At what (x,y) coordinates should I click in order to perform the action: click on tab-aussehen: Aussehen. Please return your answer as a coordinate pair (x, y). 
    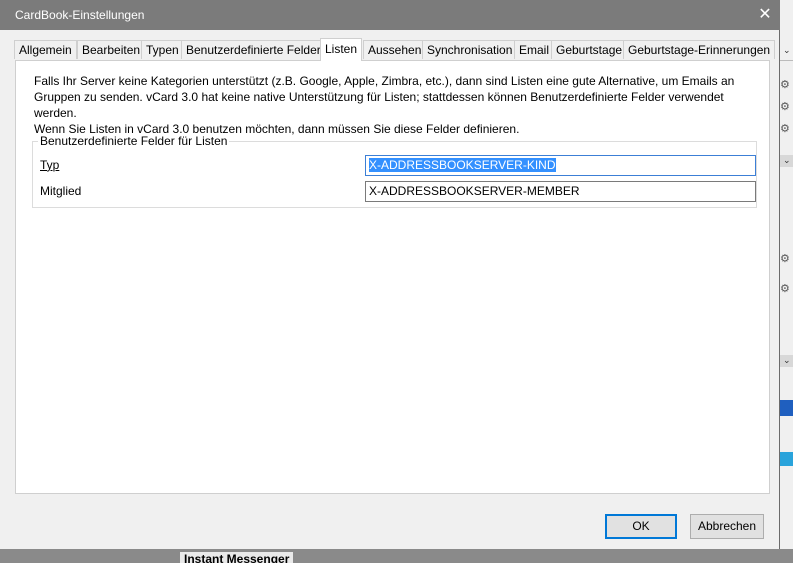
    Looking at the image, I should click on (395, 49).